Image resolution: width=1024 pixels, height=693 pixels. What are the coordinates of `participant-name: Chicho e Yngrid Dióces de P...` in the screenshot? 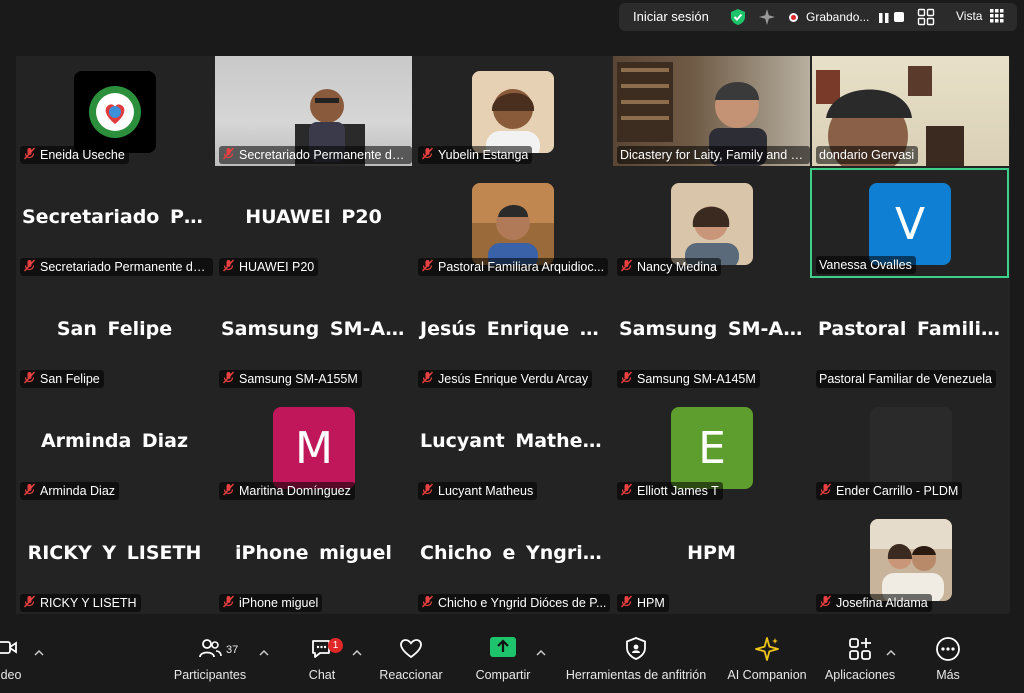 It's located at (522, 603).